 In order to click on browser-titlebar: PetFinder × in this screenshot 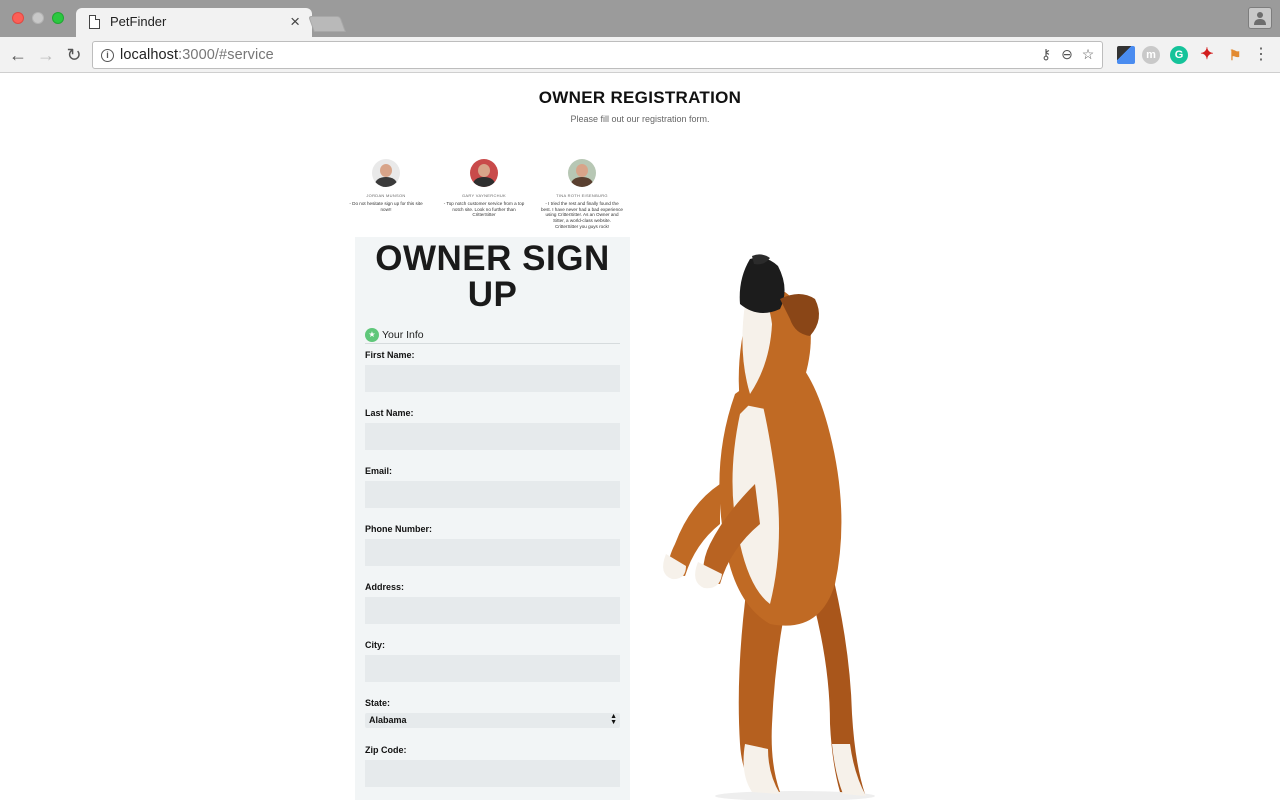, I will do `click(640, 18)`.